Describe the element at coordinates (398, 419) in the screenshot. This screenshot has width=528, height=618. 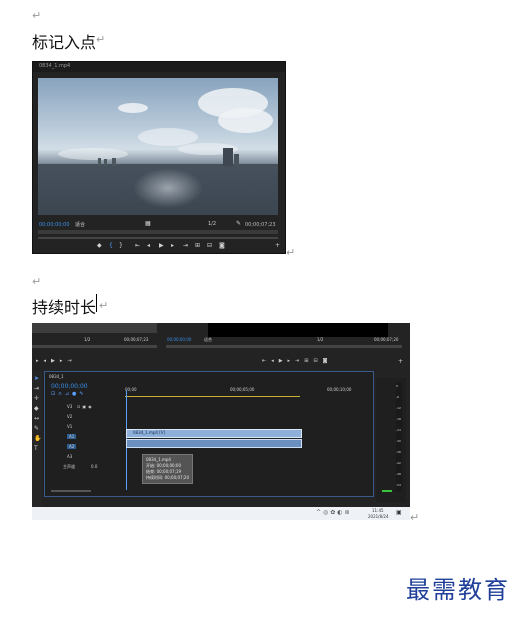
I see `meter-tick: -18` at that location.